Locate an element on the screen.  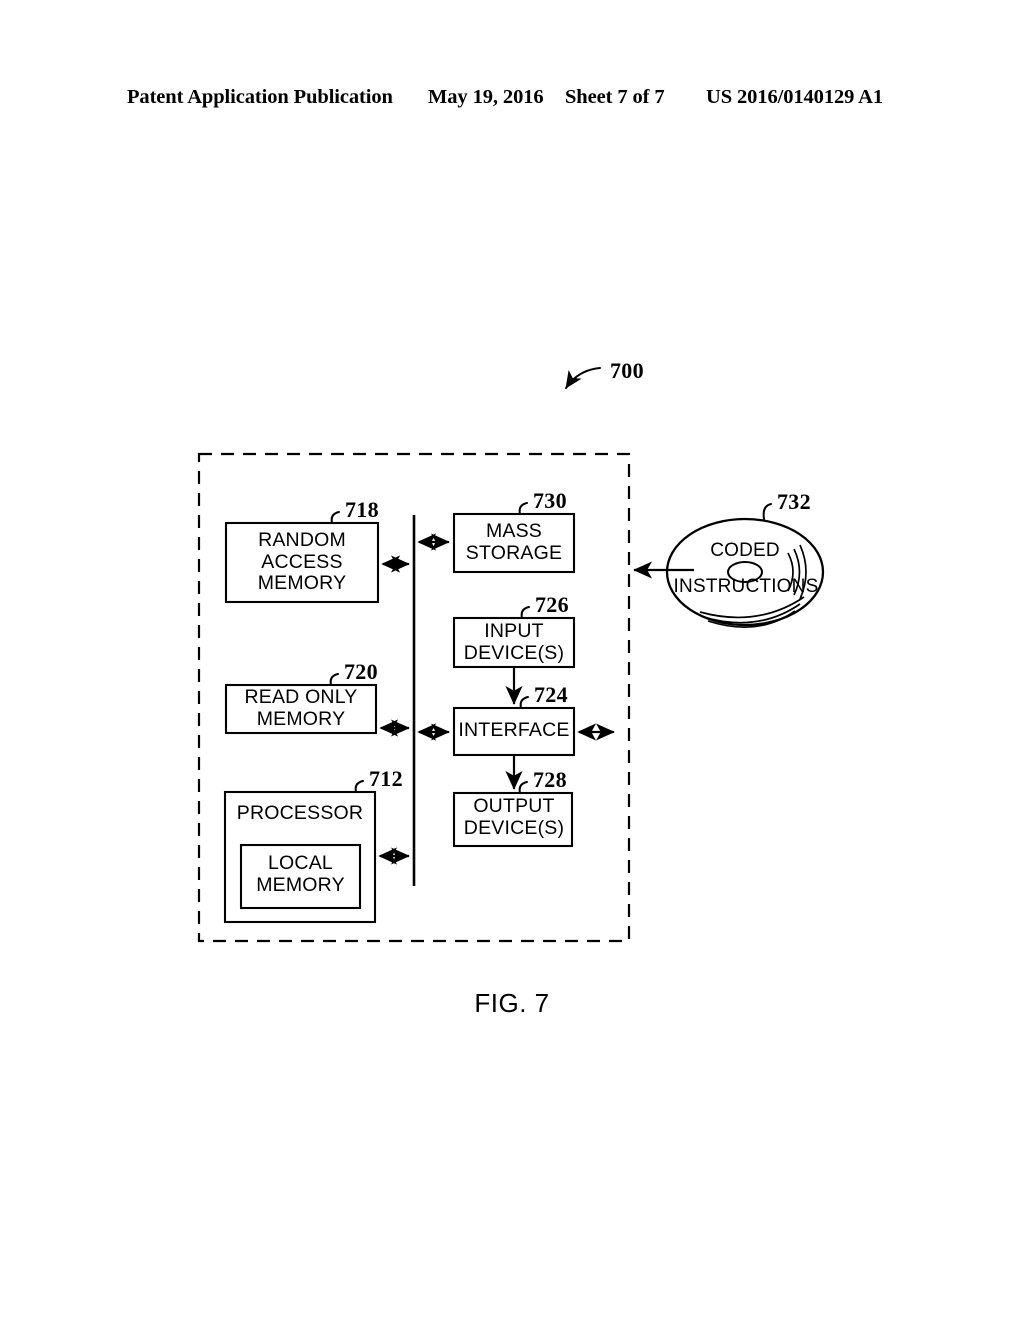
ref-number-724: 724 is located at coordinates (551, 694).